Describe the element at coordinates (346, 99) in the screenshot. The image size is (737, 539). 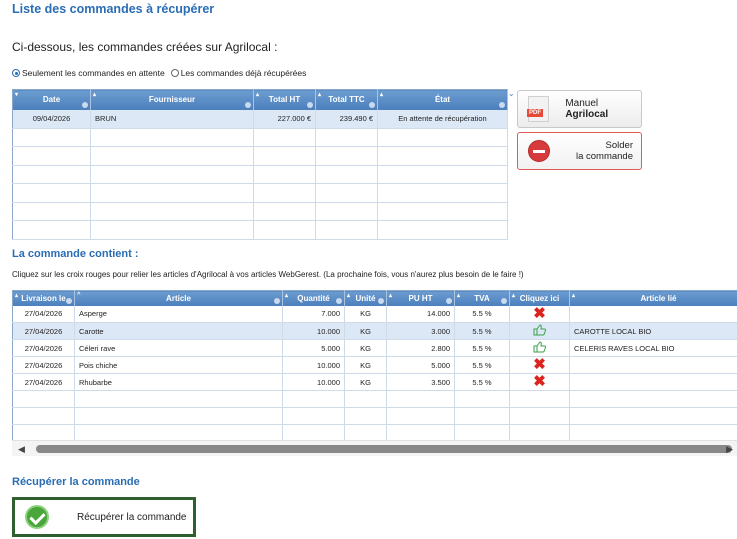
I see `col-total-ttc: ▴ Total TTC` at that location.